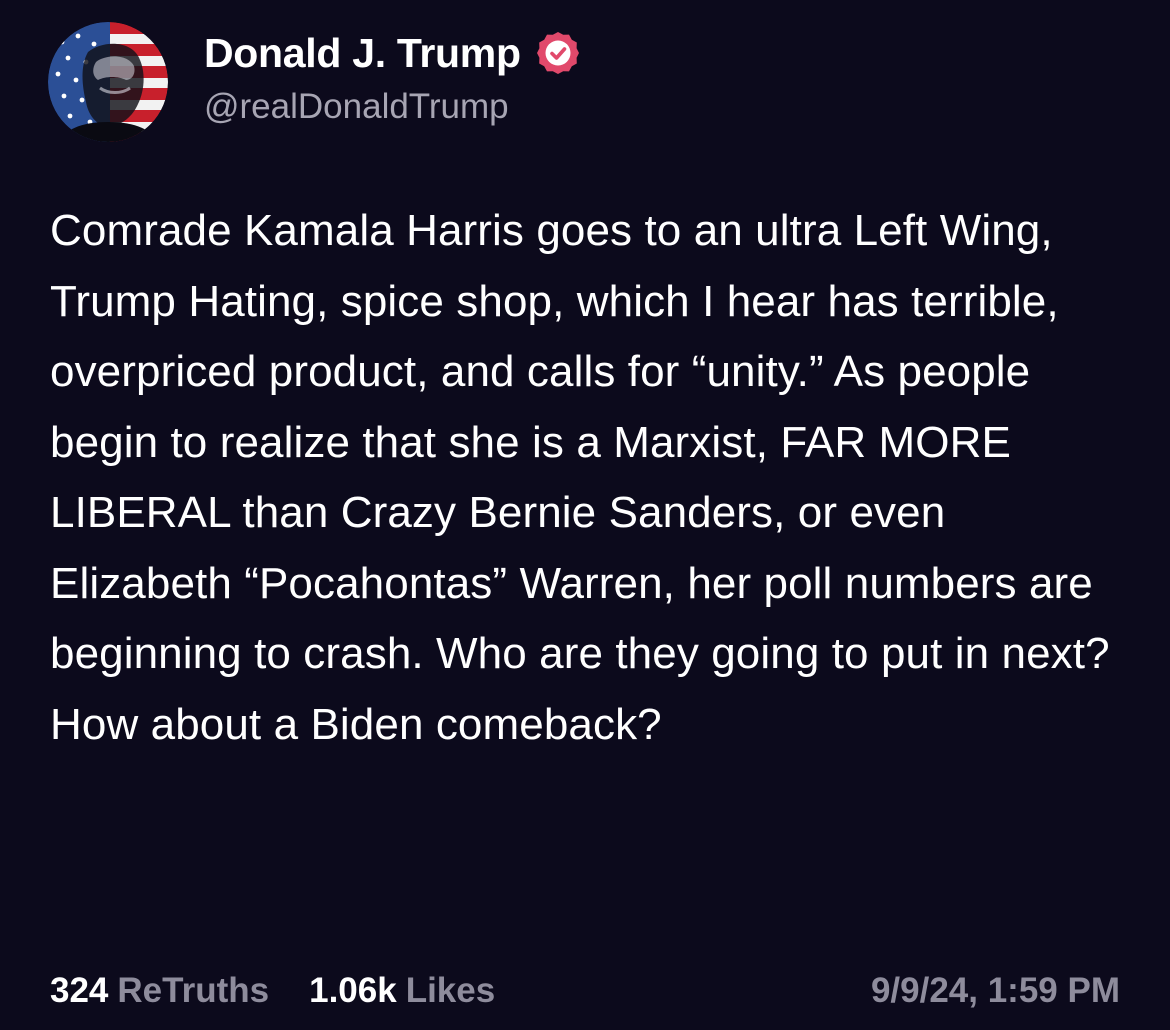 This screenshot has width=1170, height=1030. Describe the element at coordinates (362, 53) in the screenshot. I see `author-display-name: Donald J. Trump` at that location.